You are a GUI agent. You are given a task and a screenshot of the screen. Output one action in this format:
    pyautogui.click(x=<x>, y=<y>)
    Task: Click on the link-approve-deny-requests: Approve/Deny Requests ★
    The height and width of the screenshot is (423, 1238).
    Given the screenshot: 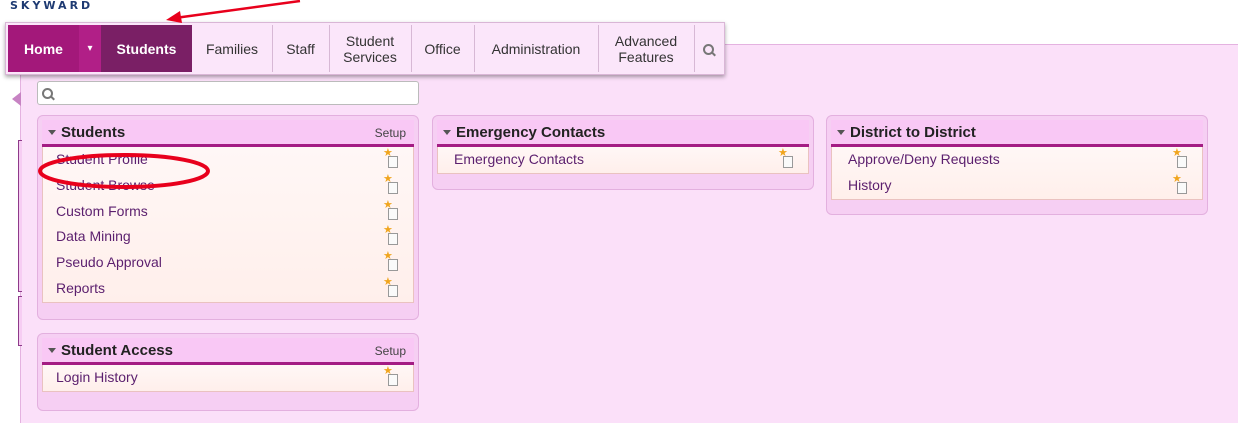 What is the action you would take?
    pyautogui.click(x=1017, y=160)
    